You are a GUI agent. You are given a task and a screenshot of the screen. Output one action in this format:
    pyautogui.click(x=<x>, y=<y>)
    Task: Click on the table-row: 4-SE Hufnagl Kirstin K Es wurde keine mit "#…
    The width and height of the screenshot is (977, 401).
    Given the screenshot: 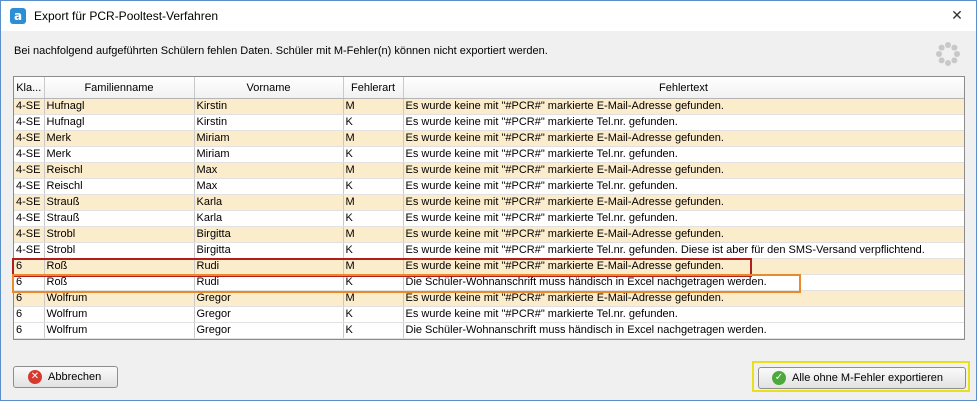 What is the action you would take?
    pyautogui.click(x=489, y=122)
    